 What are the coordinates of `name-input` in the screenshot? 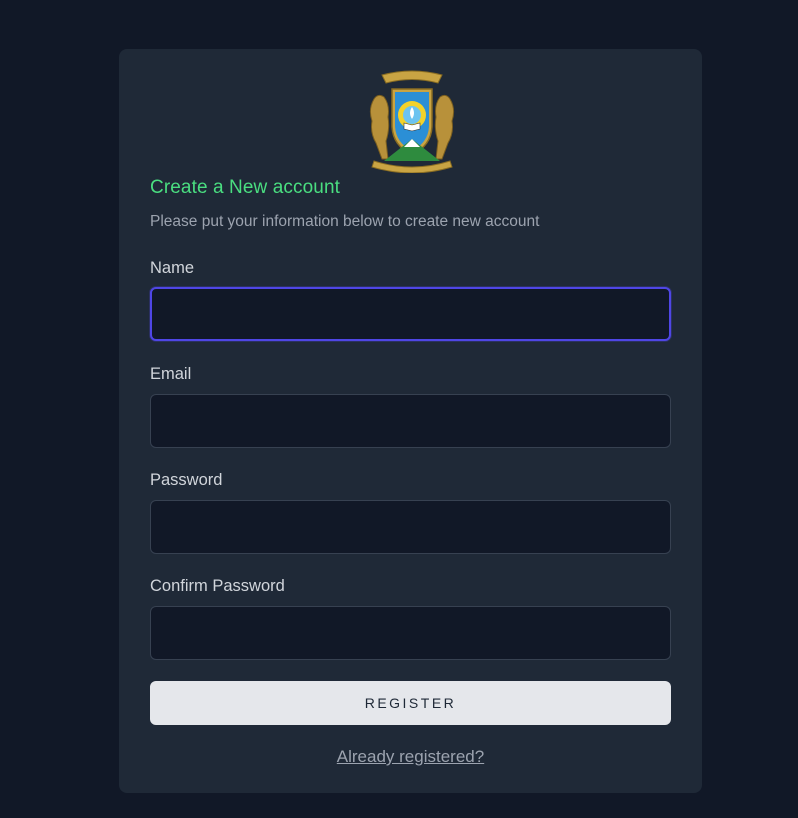 It's located at (410, 314).